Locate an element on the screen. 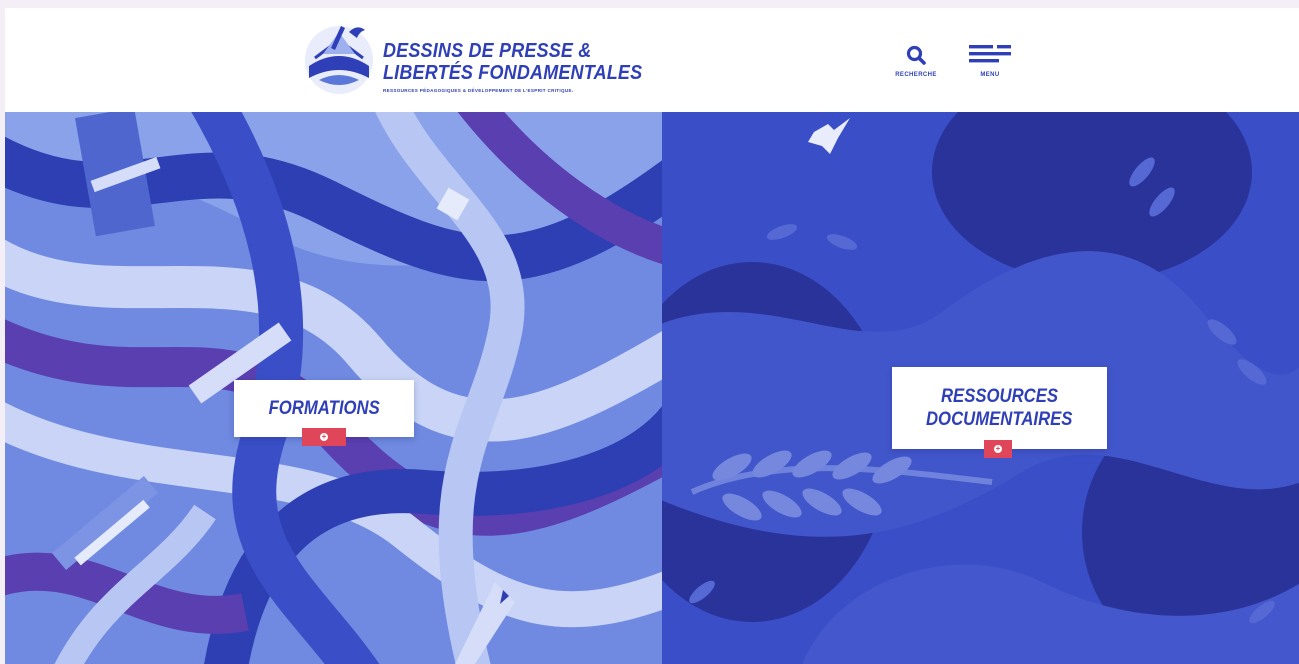 This screenshot has width=1299, height=664. formations-title: FORMATIONS is located at coordinates (324, 408).